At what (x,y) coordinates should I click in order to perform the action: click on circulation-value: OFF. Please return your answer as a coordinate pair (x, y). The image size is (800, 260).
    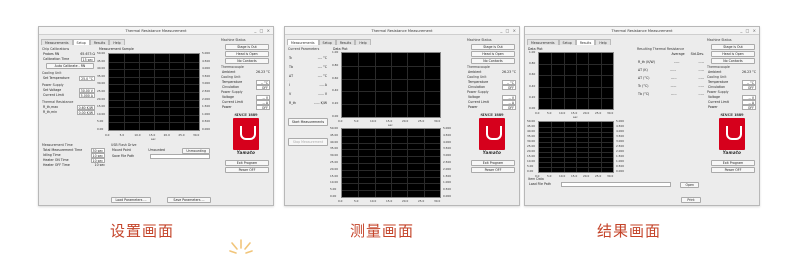
    Looking at the image, I should click on (509, 87).